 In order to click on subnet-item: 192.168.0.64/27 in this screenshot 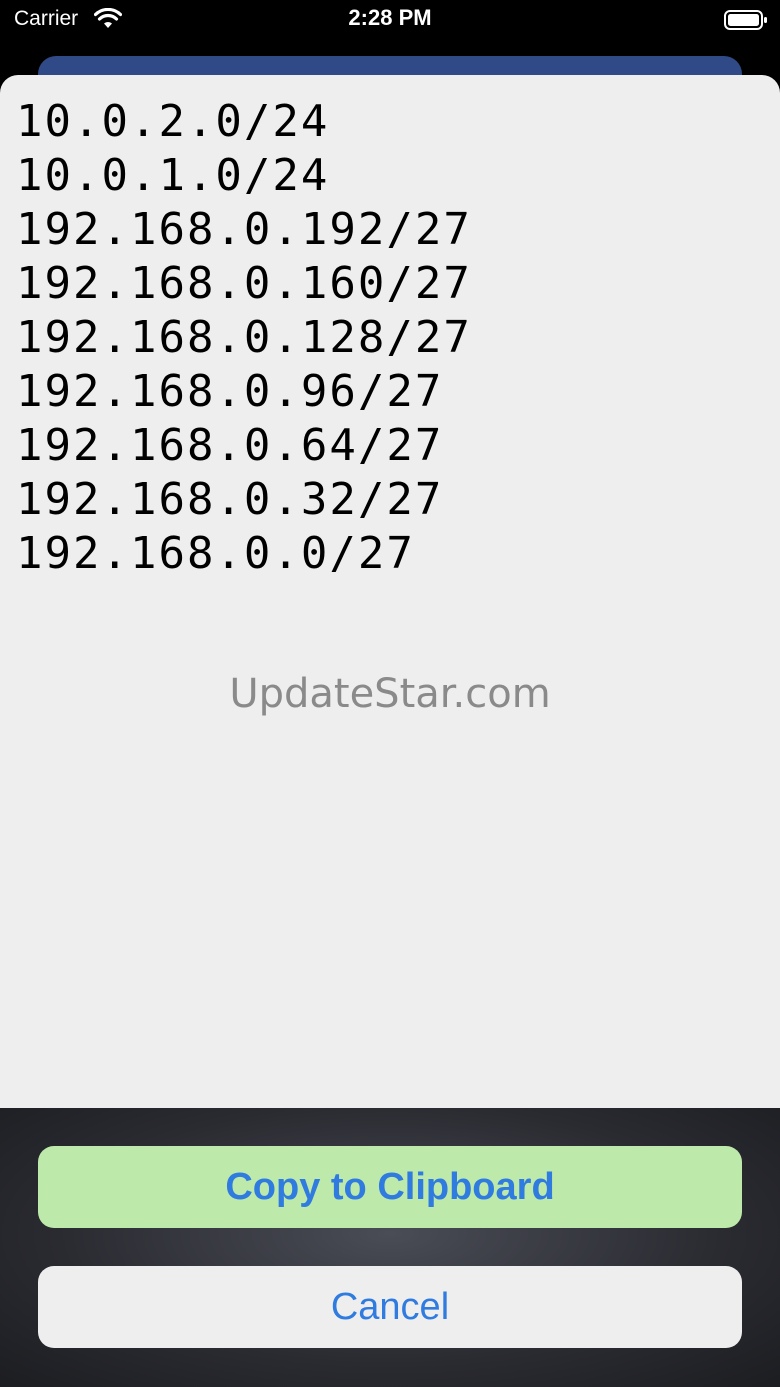, I will do `click(230, 445)`.